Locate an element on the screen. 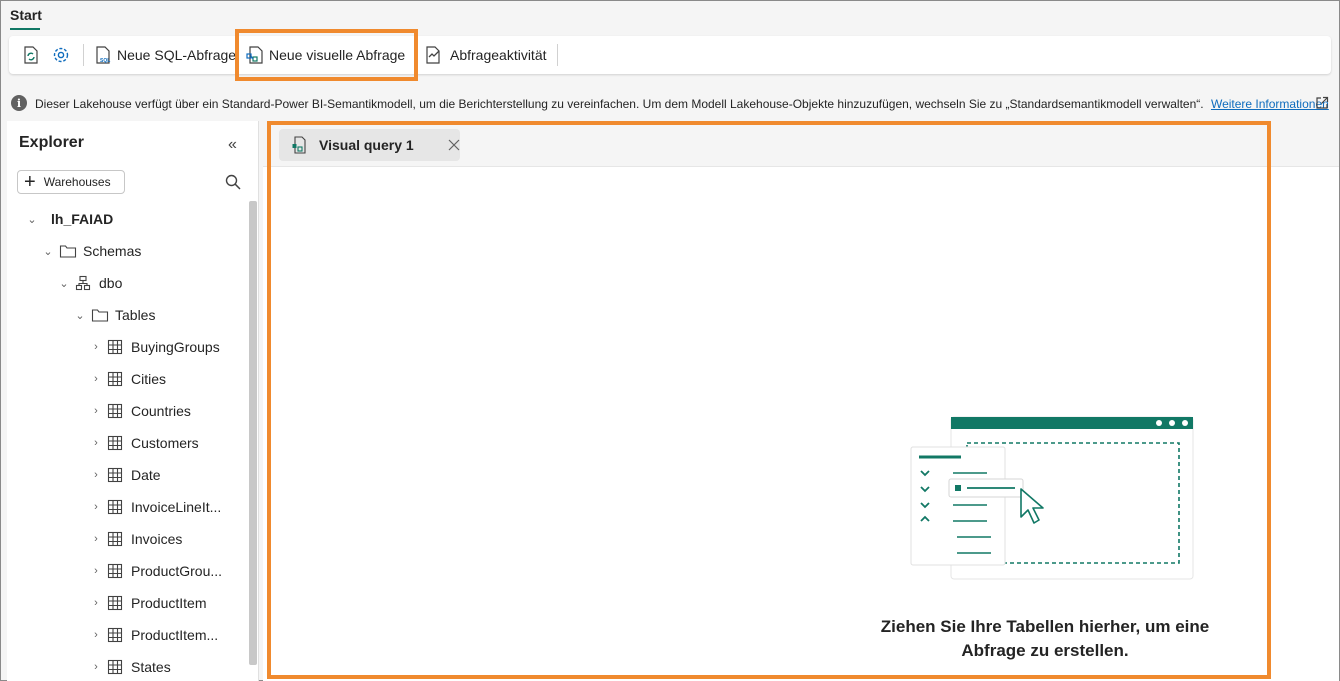 Image resolution: width=1340 pixels, height=681 pixels. tab-start: Start is located at coordinates (26, 15).